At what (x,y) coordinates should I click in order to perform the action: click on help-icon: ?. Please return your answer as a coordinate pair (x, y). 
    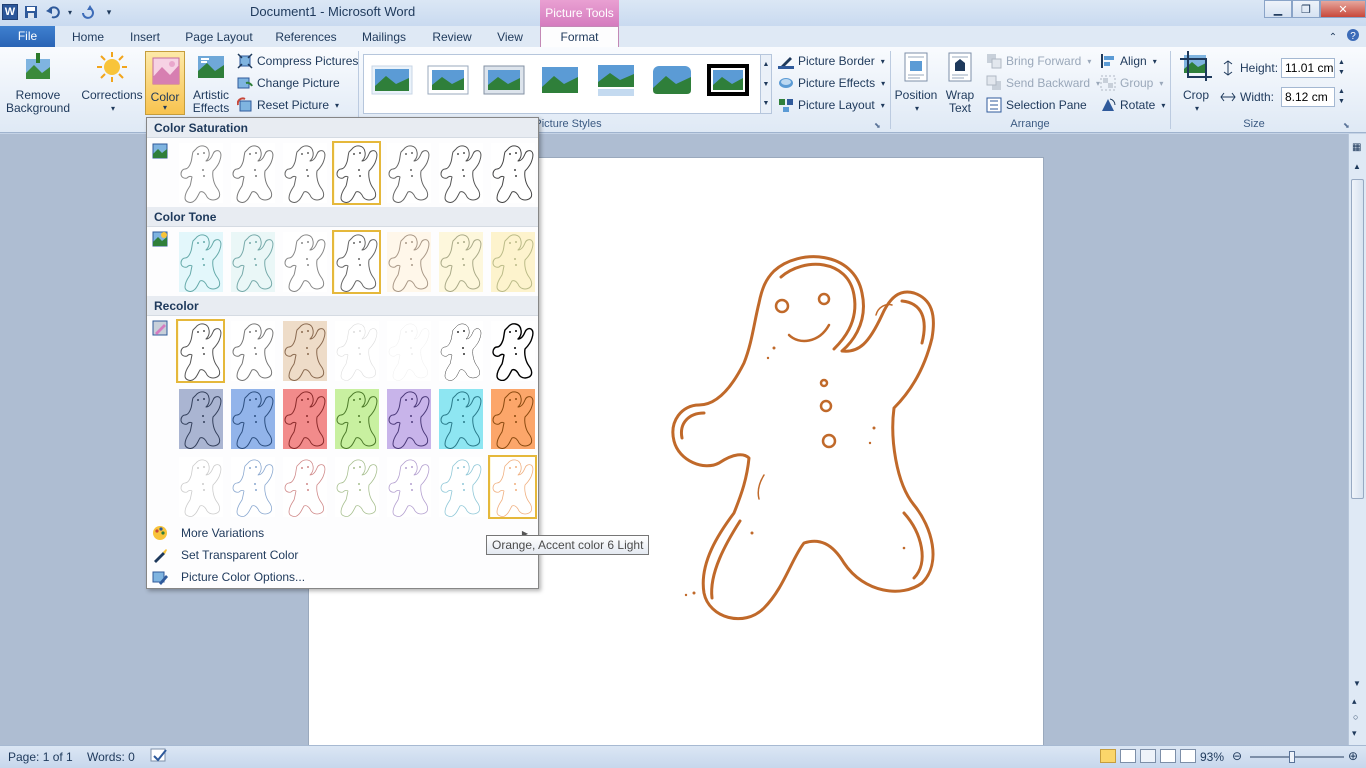
    Looking at the image, I should click on (1353, 37).